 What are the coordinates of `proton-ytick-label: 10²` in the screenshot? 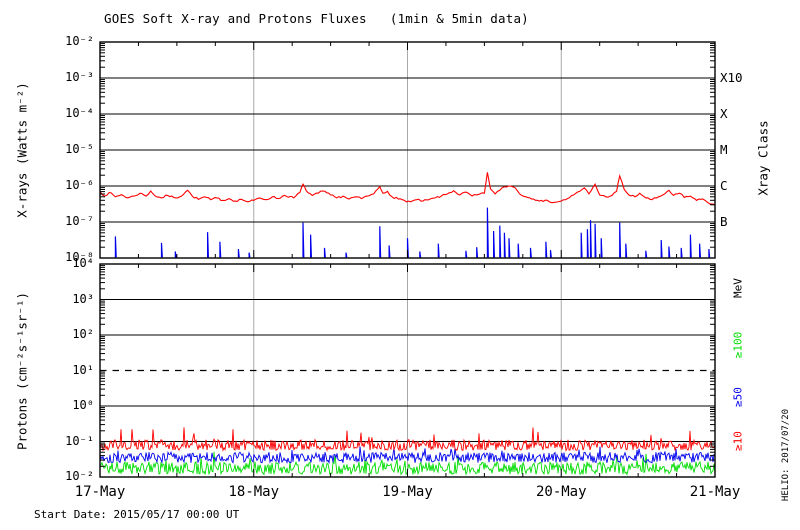 It's located at (83, 334).